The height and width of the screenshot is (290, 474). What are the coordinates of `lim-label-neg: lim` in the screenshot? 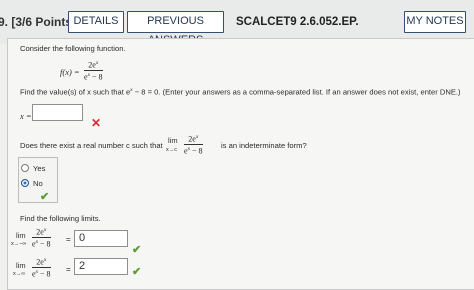 It's located at (21, 235).